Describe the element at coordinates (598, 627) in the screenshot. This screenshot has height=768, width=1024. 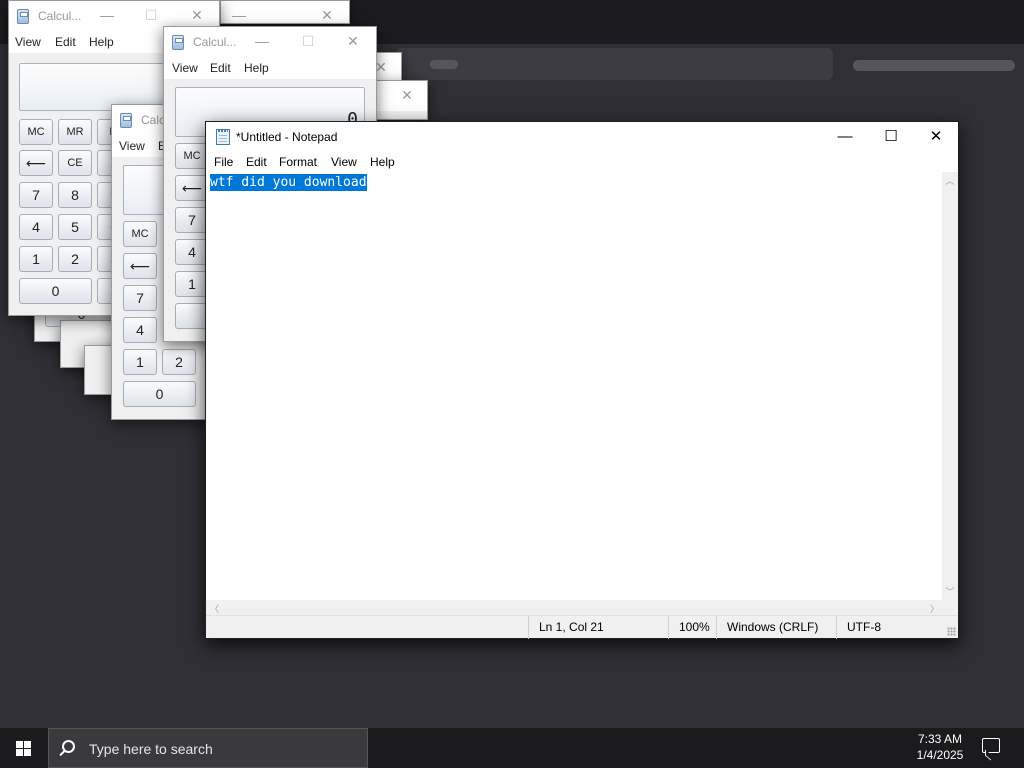
I see `status-cursor-position: Ln 1, Col 21` at that location.